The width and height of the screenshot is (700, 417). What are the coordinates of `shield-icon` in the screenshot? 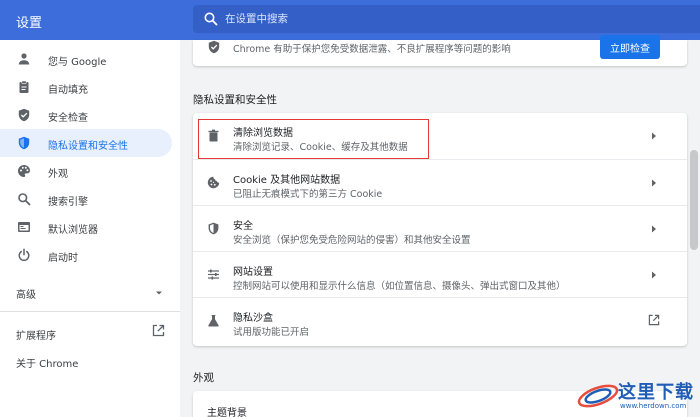 It's located at (24, 143).